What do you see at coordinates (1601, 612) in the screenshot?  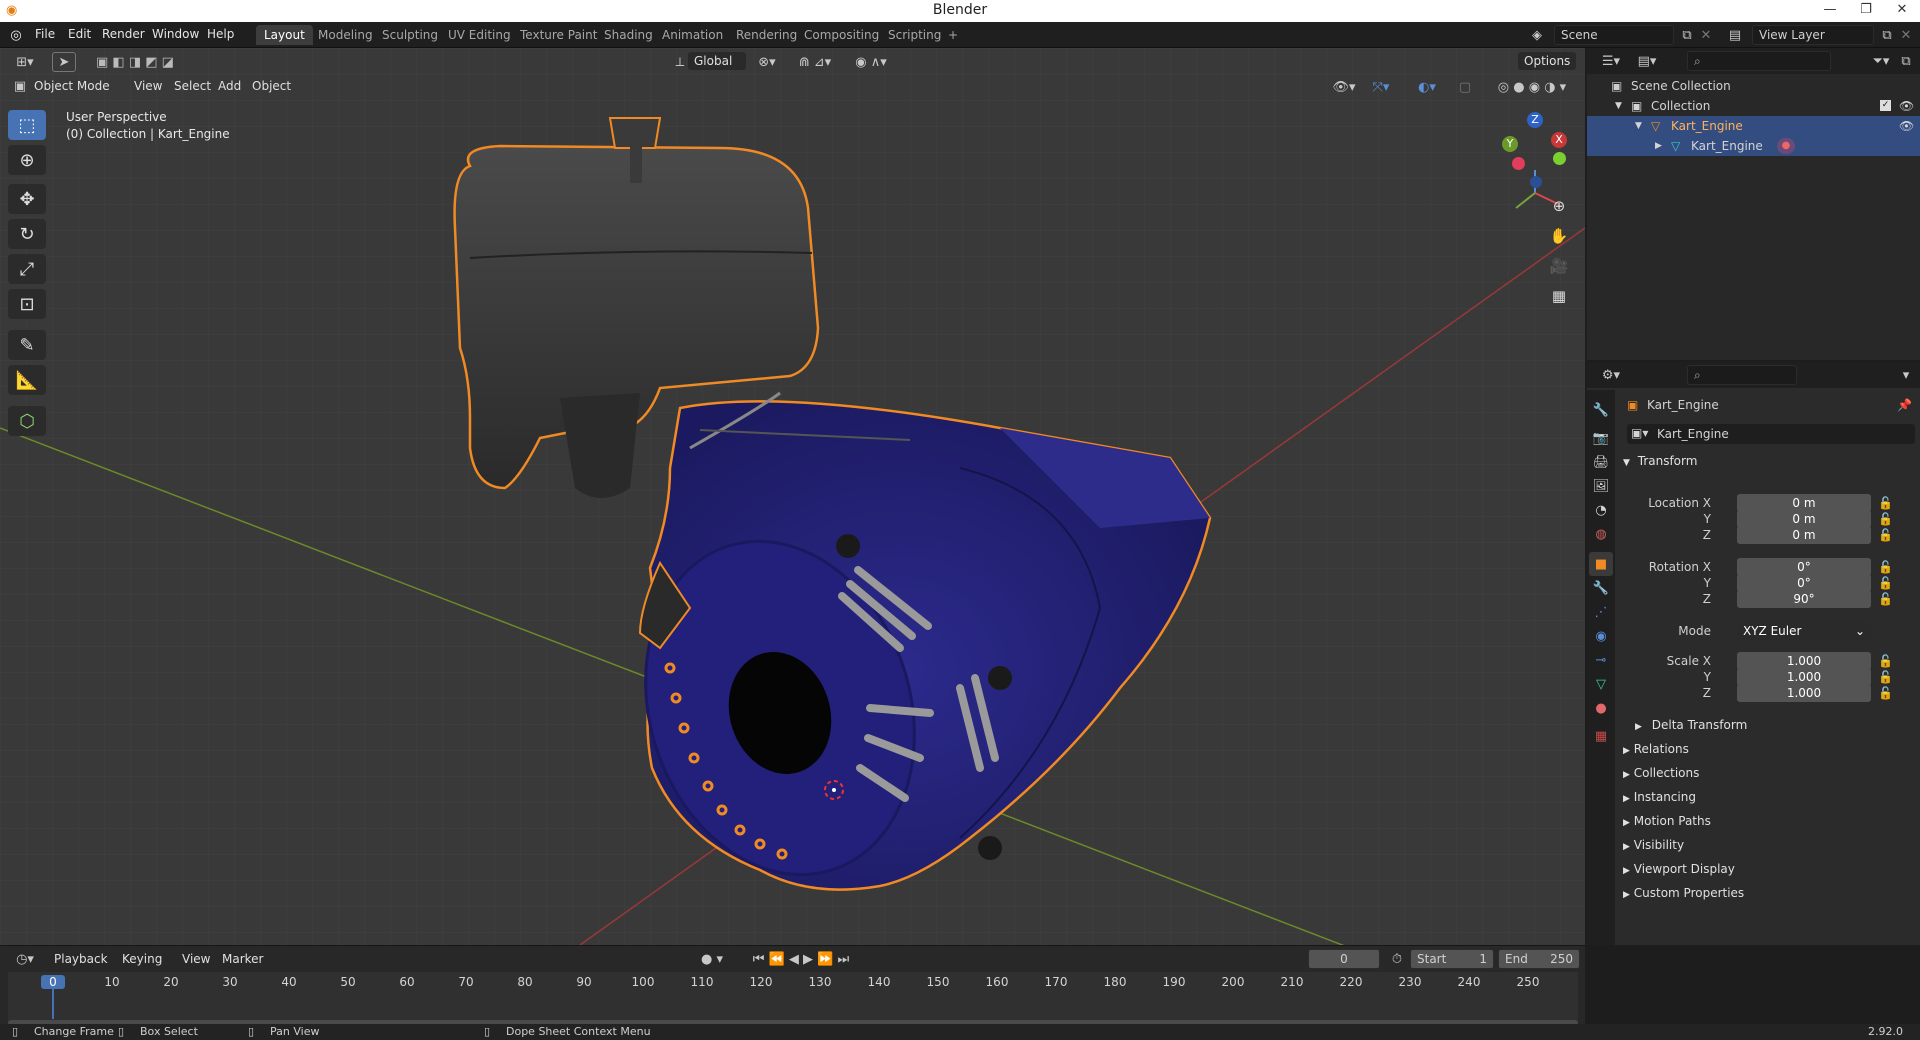 I see `particles-tab-icon: ⋰` at bounding box center [1601, 612].